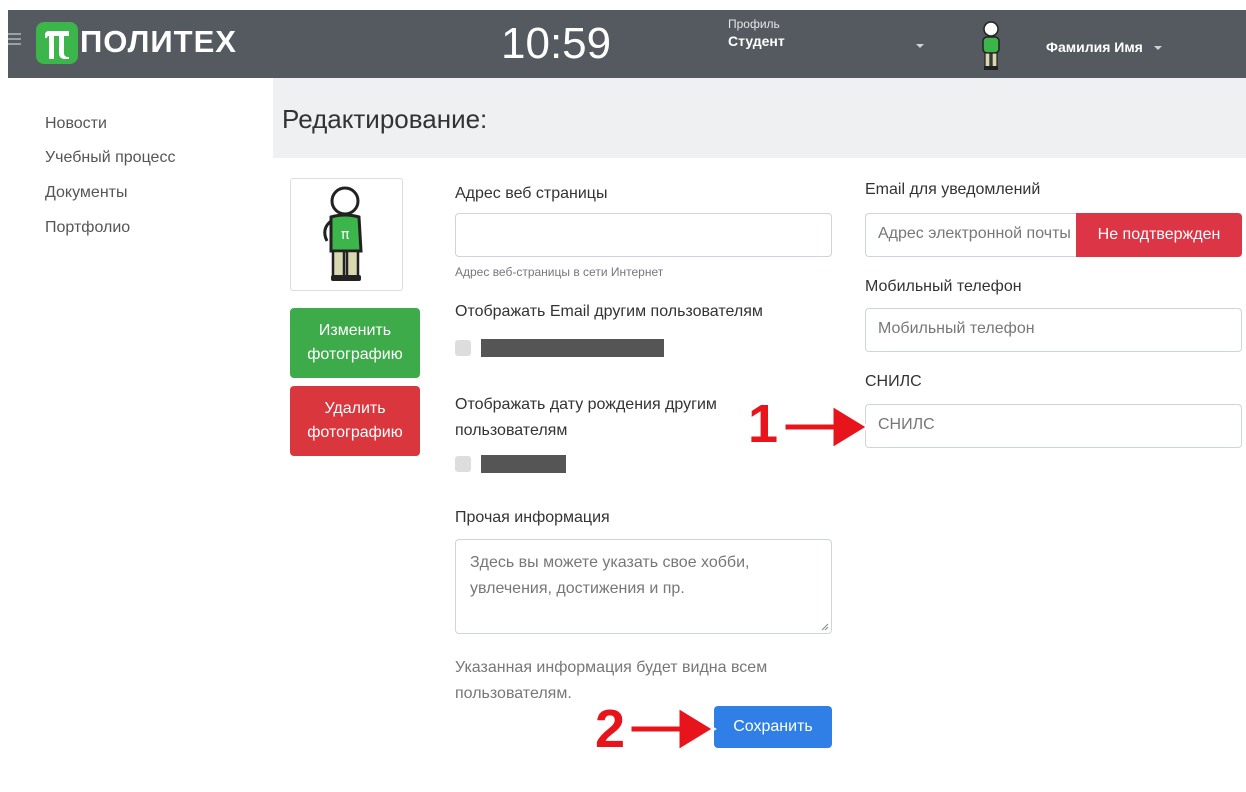  I want to click on website-label: Адрес веб страницы, so click(531, 193).